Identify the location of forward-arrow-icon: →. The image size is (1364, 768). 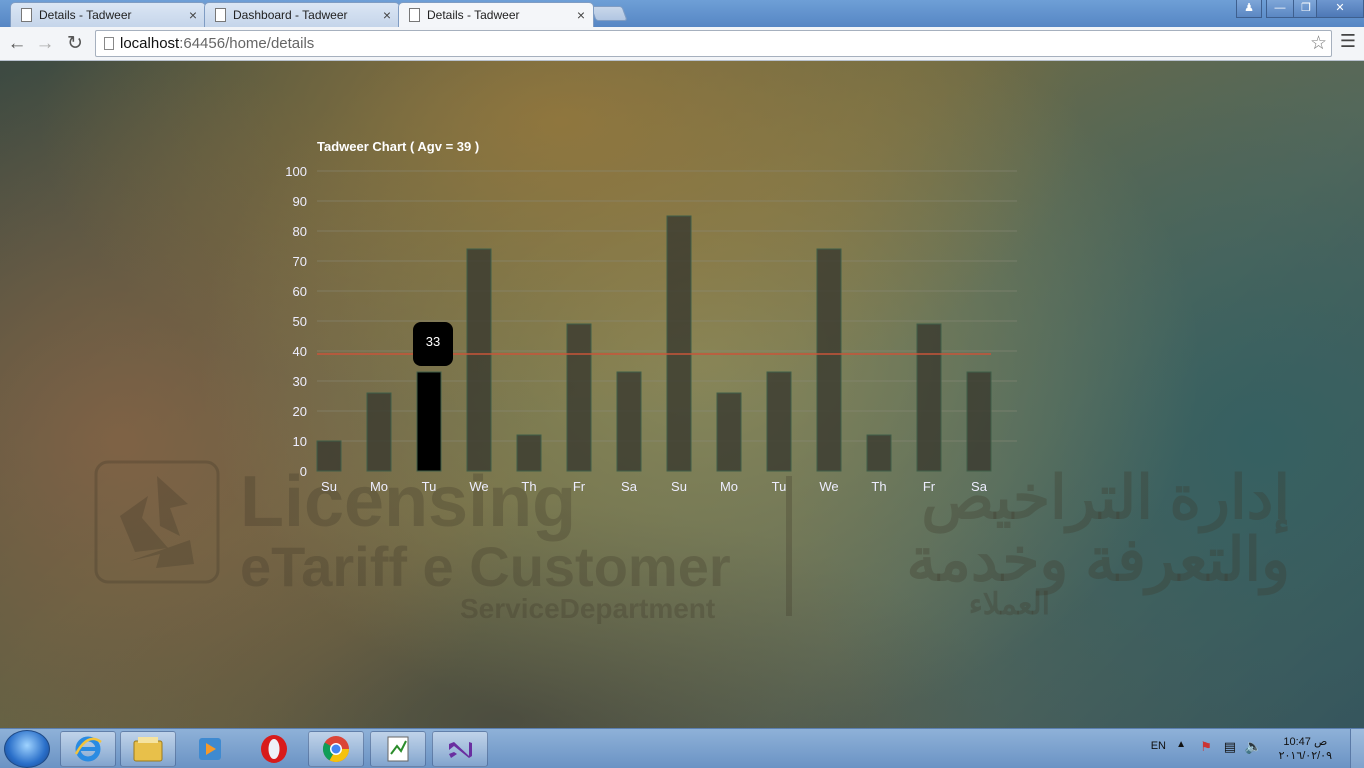
(45, 44).